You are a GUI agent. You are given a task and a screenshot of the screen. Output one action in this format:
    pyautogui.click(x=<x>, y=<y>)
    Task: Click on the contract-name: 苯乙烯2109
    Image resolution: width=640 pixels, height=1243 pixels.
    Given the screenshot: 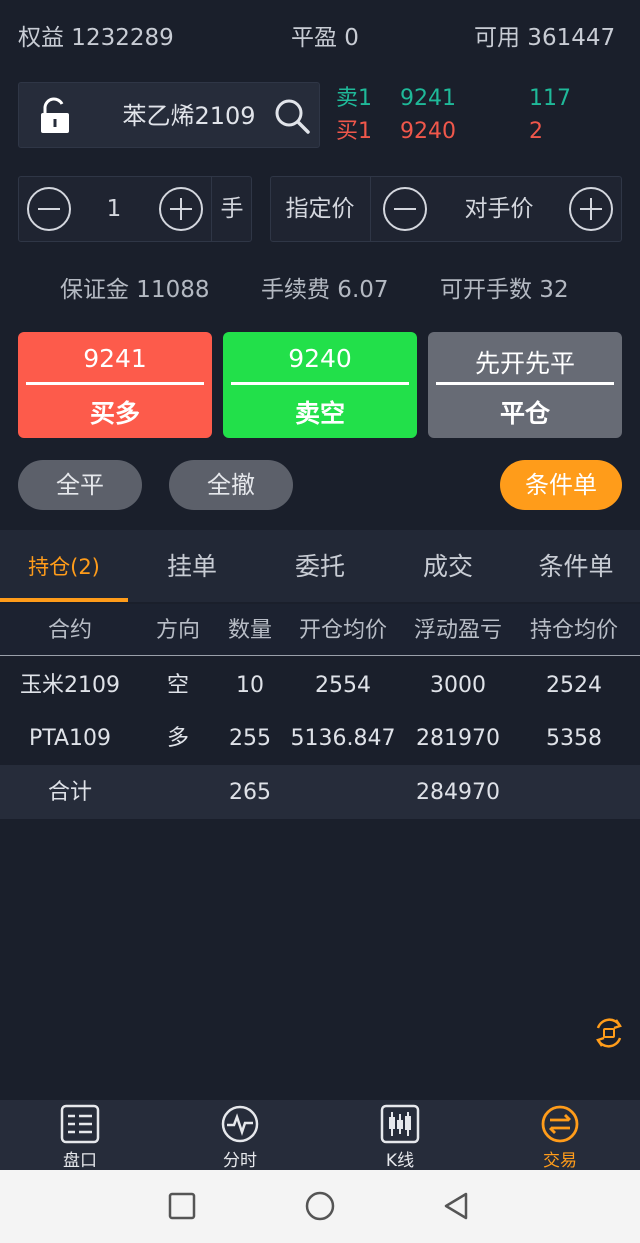 What is the action you would take?
    pyautogui.click(x=189, y=116)
    